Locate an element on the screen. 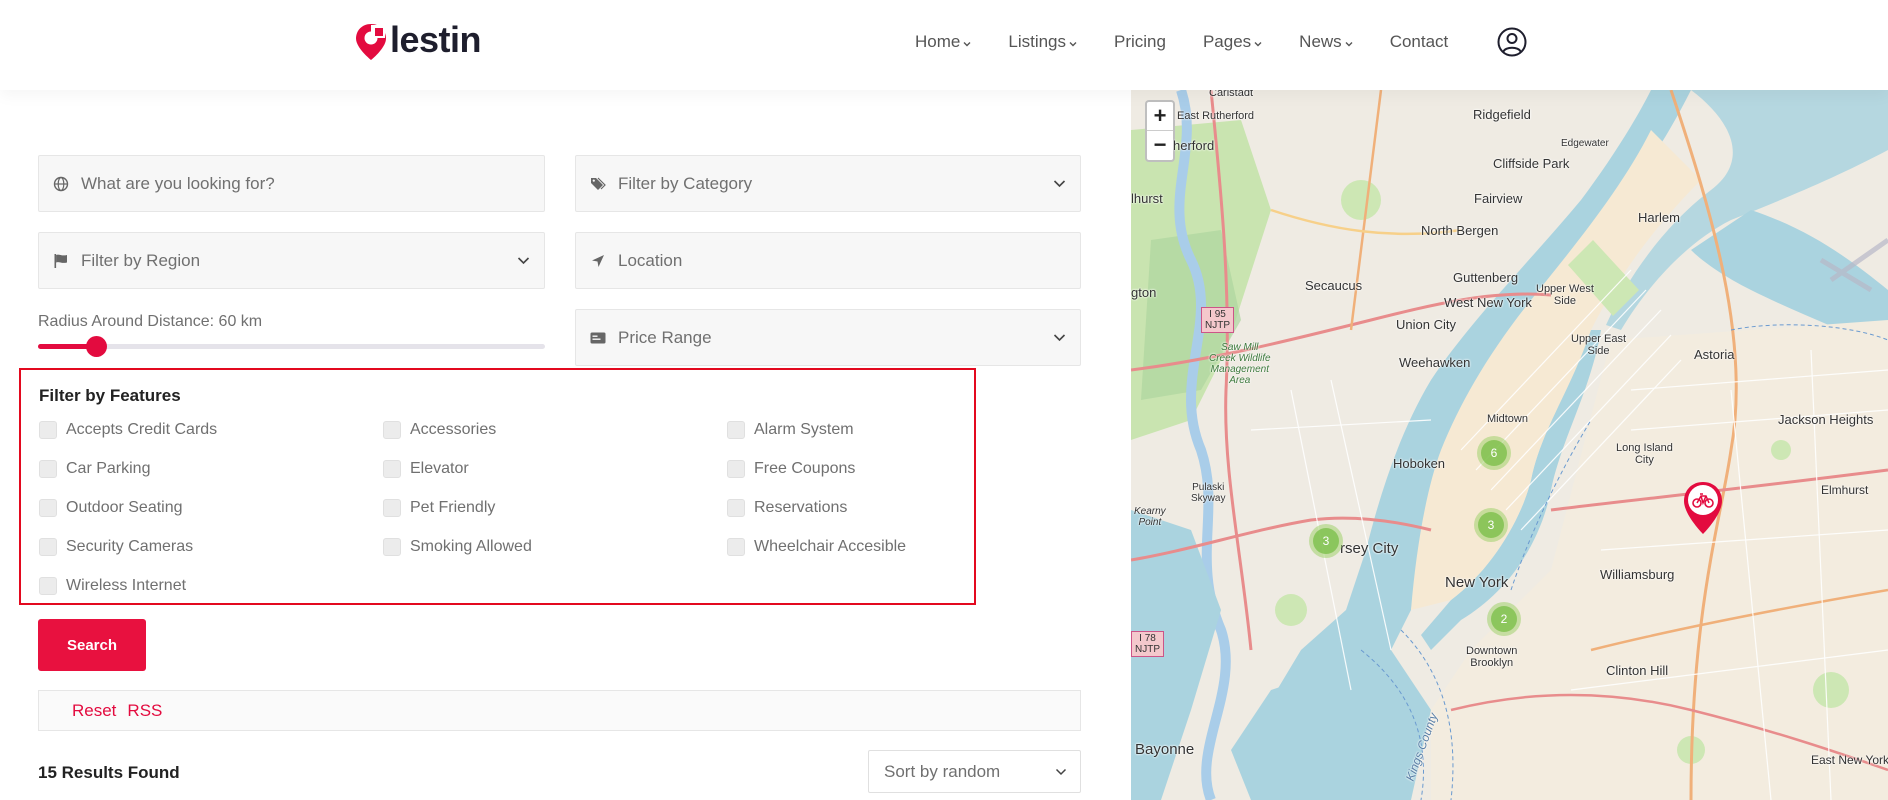 Image resolution: width=1888 pixels, height=800 pixels. feature-free-coupons: Free Coupons is located at coordinates (791, 469).